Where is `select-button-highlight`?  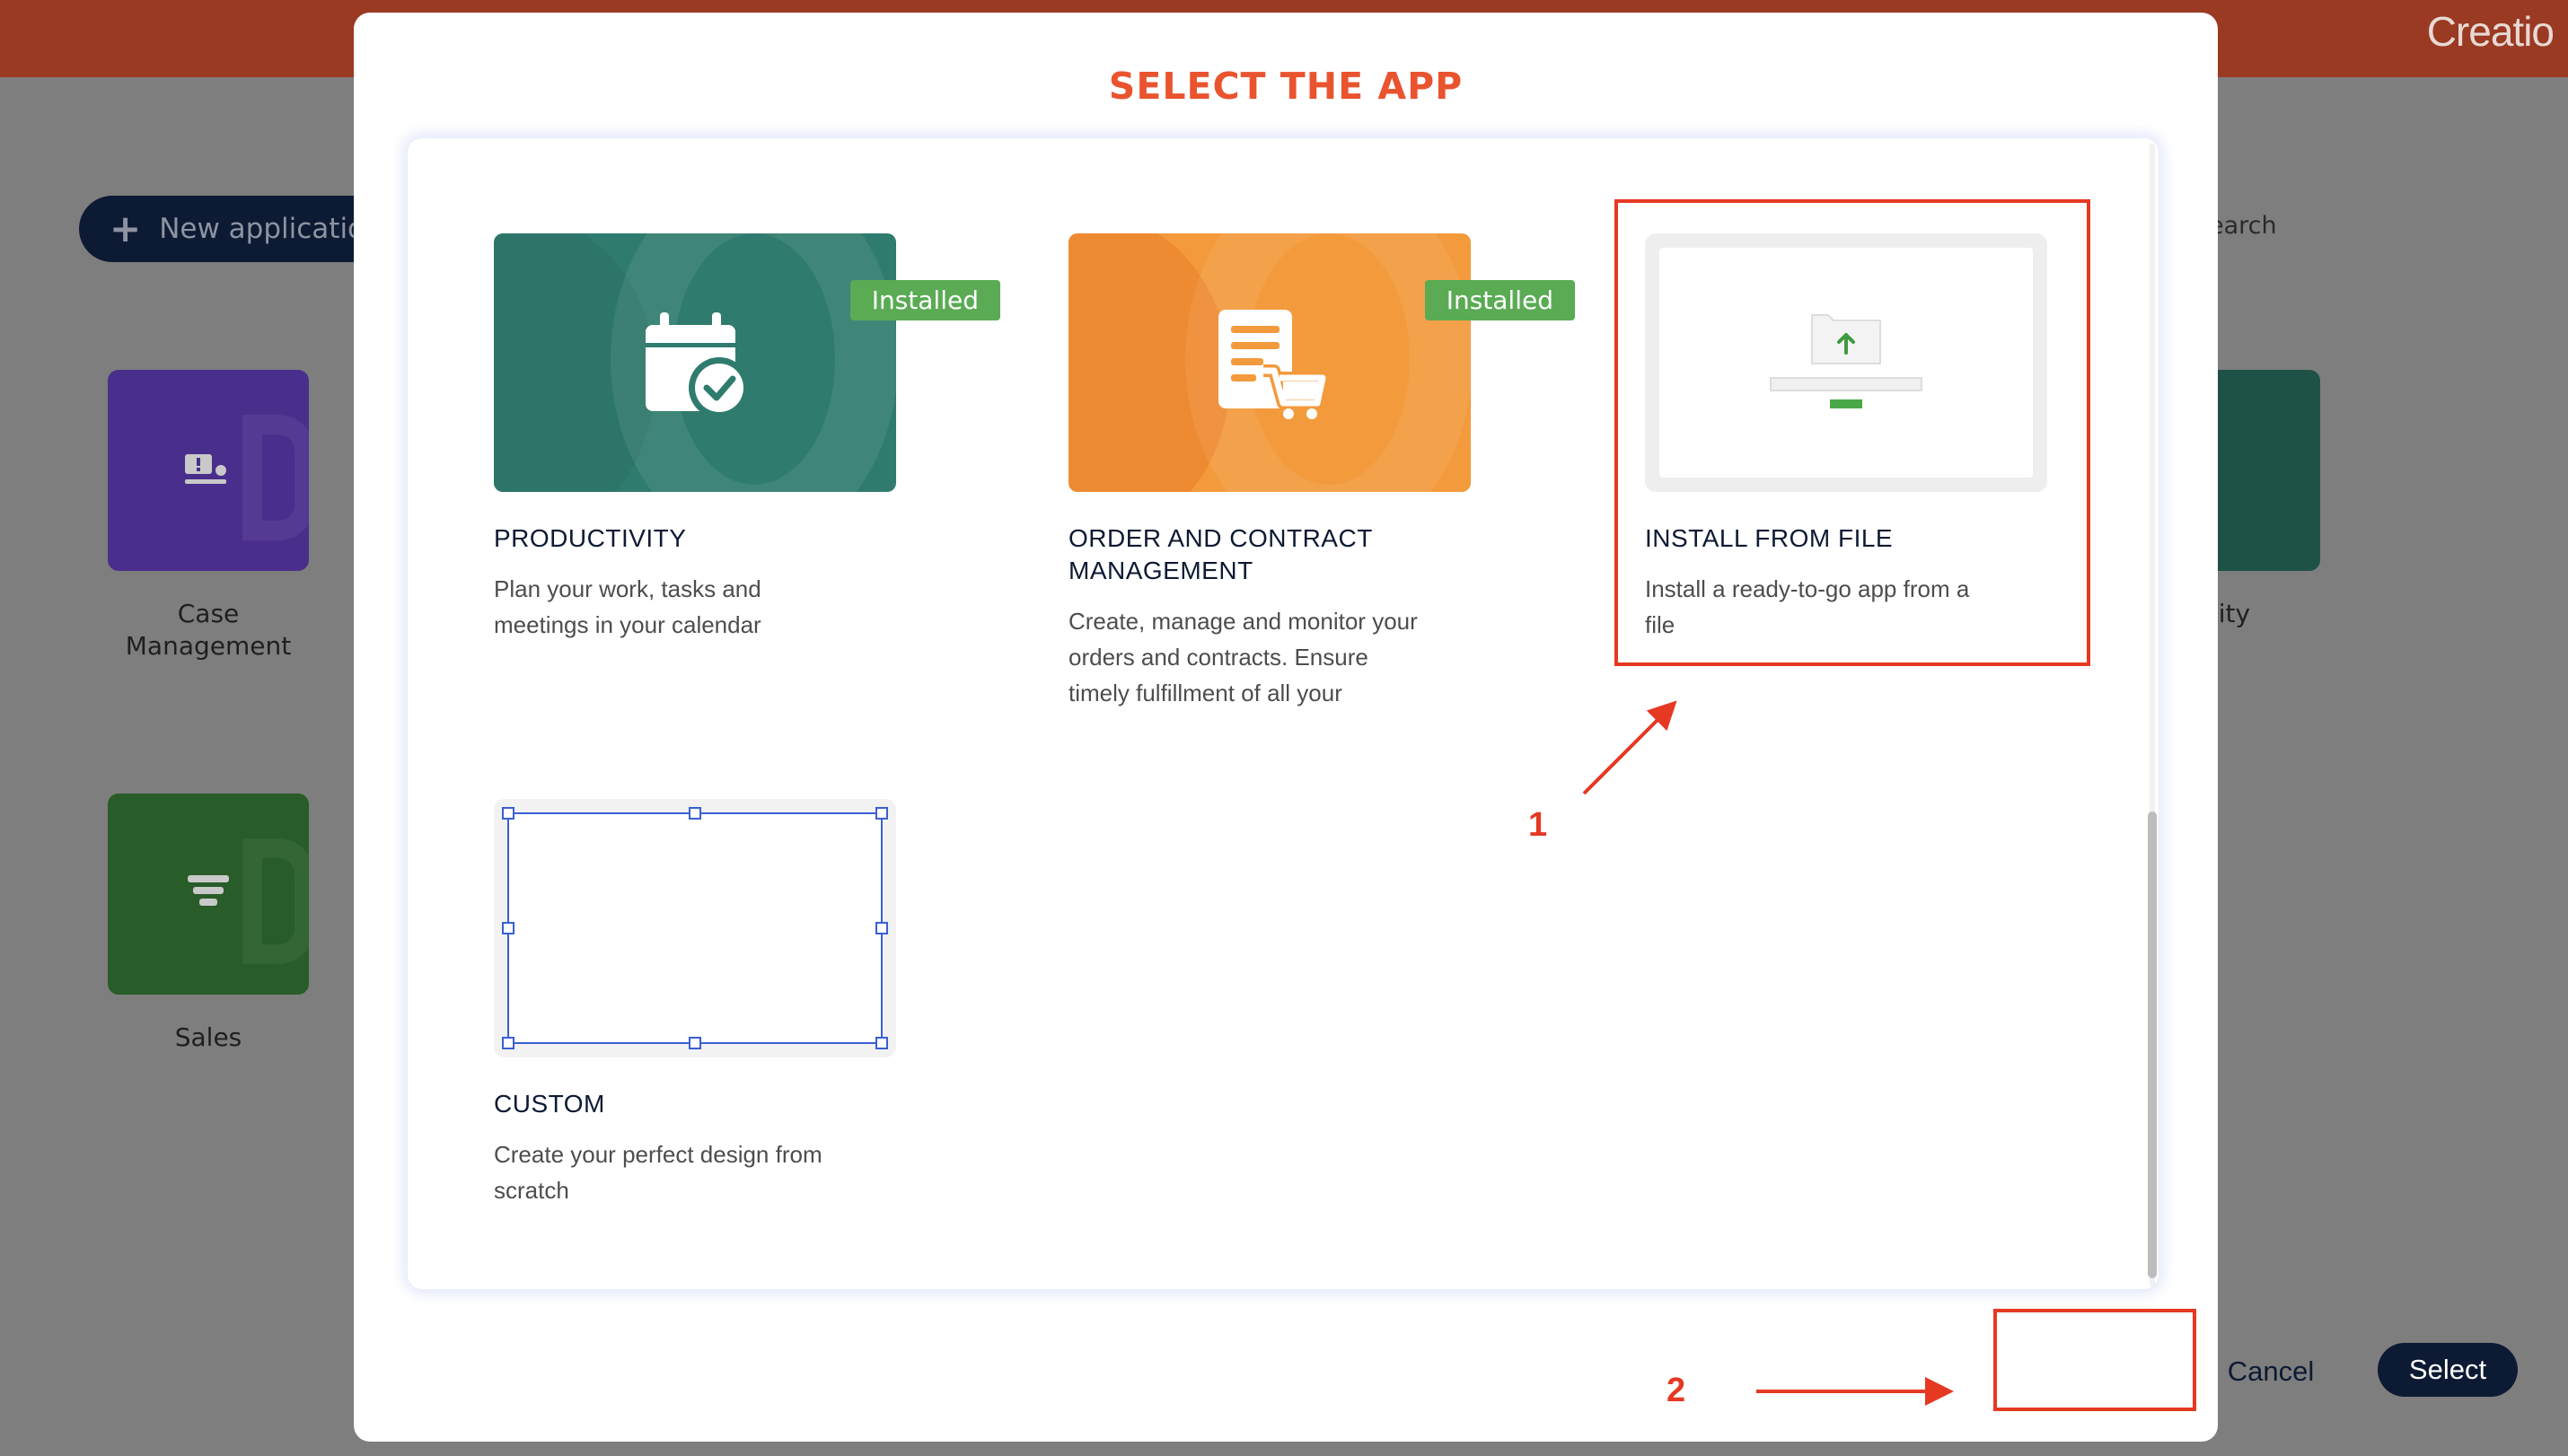
select-button-highlight is located at coordinates (2094, 1360).